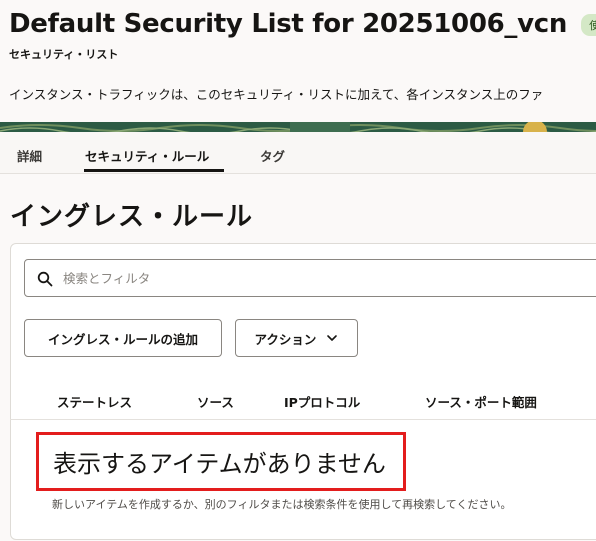 The image size is (596, 541). What do you see at coordinates (263, 278) in the screenshot?
I see `search-input` at bounding box center [263, 278].